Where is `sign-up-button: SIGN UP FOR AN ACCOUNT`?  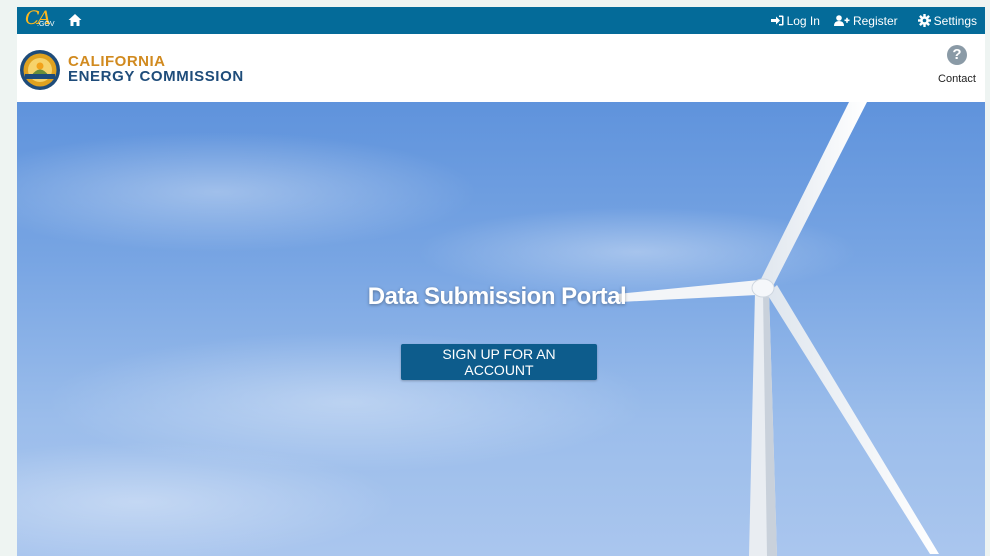 sign-up-button: SIGN UP FOR AN ACCOUNT is located at coordinates (499, 362).